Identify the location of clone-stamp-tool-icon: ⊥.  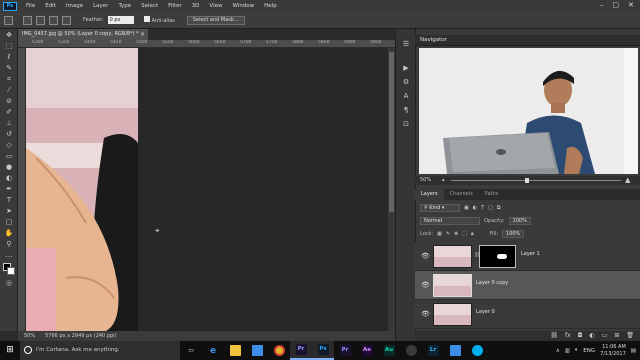
(9, 123).